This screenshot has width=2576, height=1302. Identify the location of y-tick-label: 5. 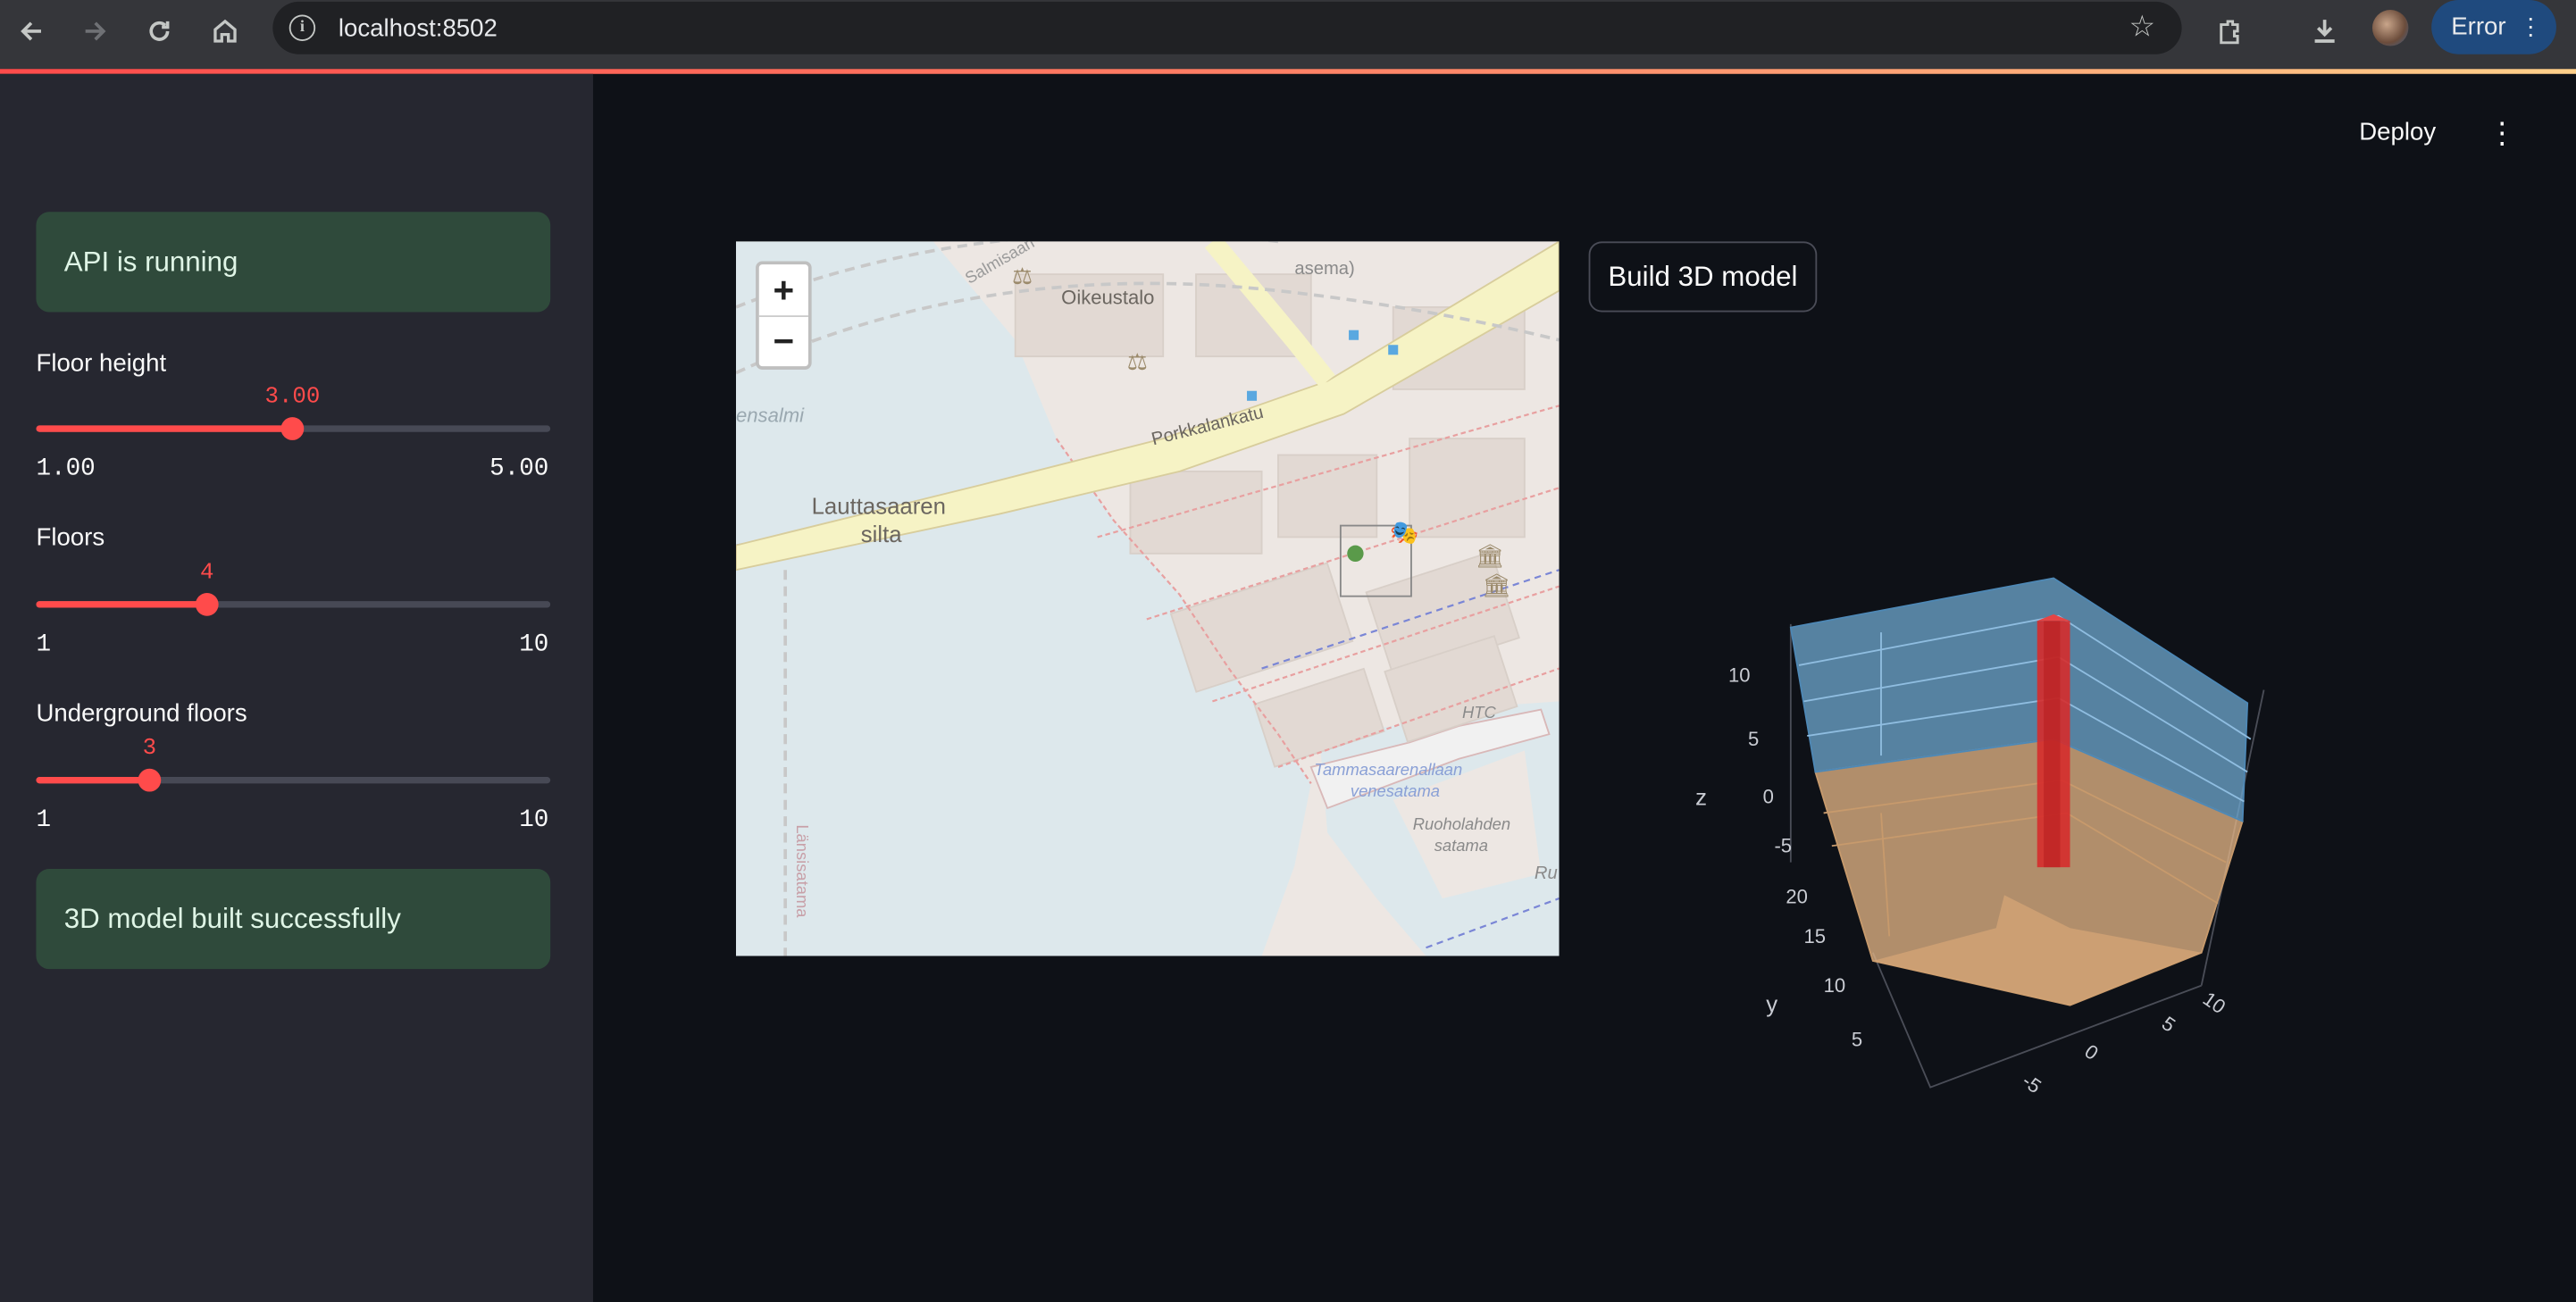
(1857, 1040).